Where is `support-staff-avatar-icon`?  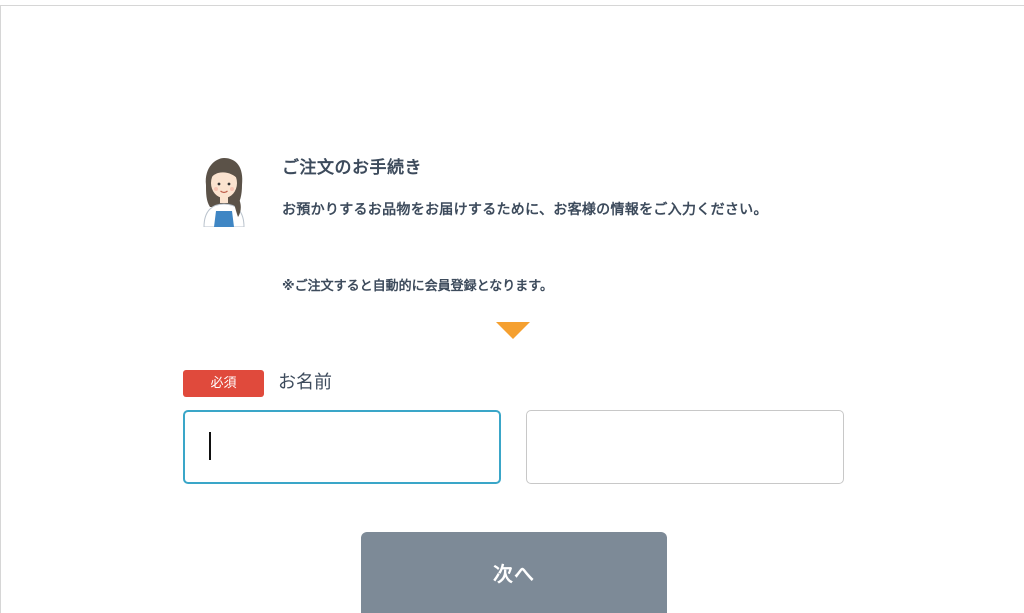 support-staff-avatar-icon is located at coordinates (223, 191).